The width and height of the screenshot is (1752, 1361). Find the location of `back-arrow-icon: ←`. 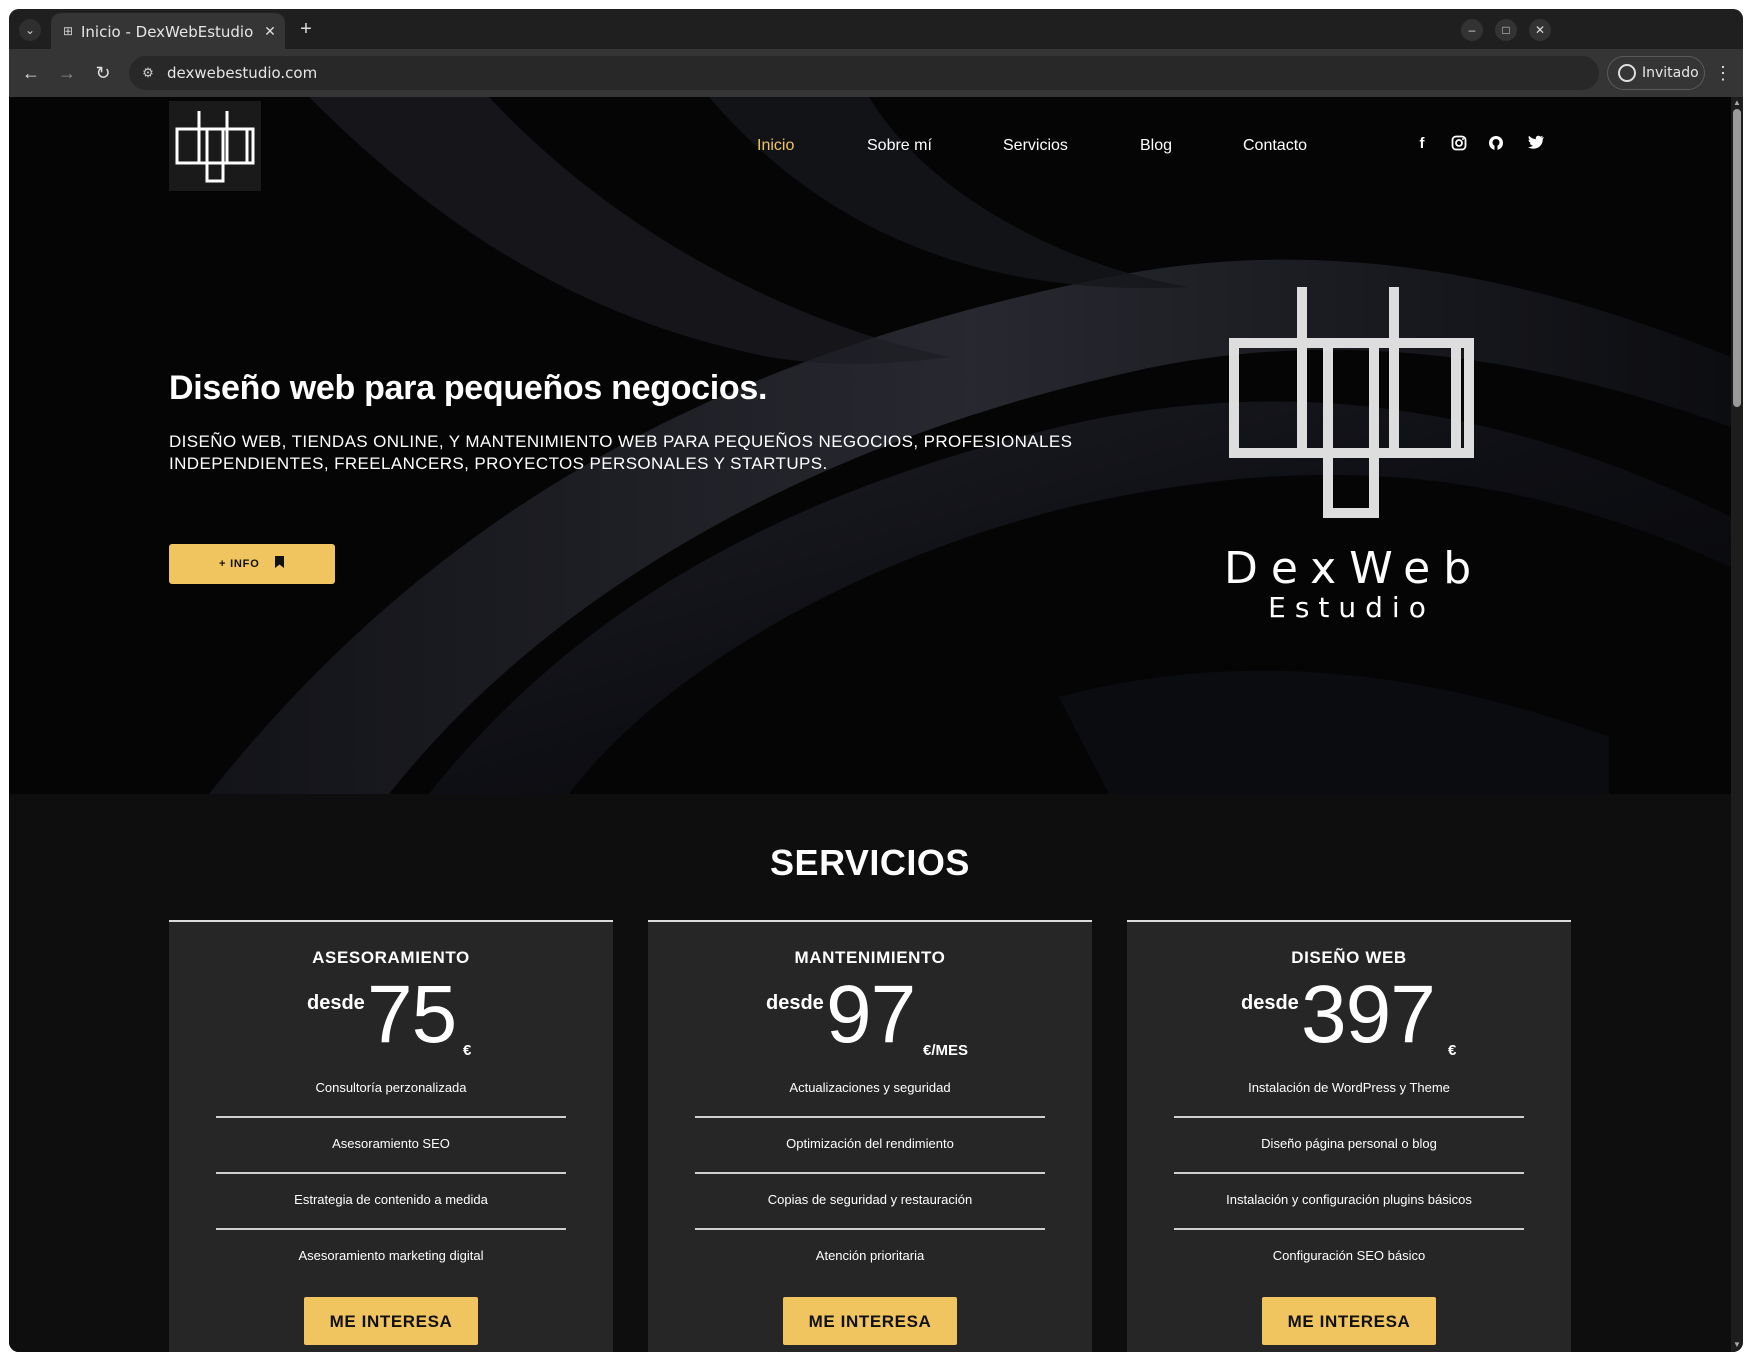

back-arrow-icon: ← is located at coordinates (31, 73).